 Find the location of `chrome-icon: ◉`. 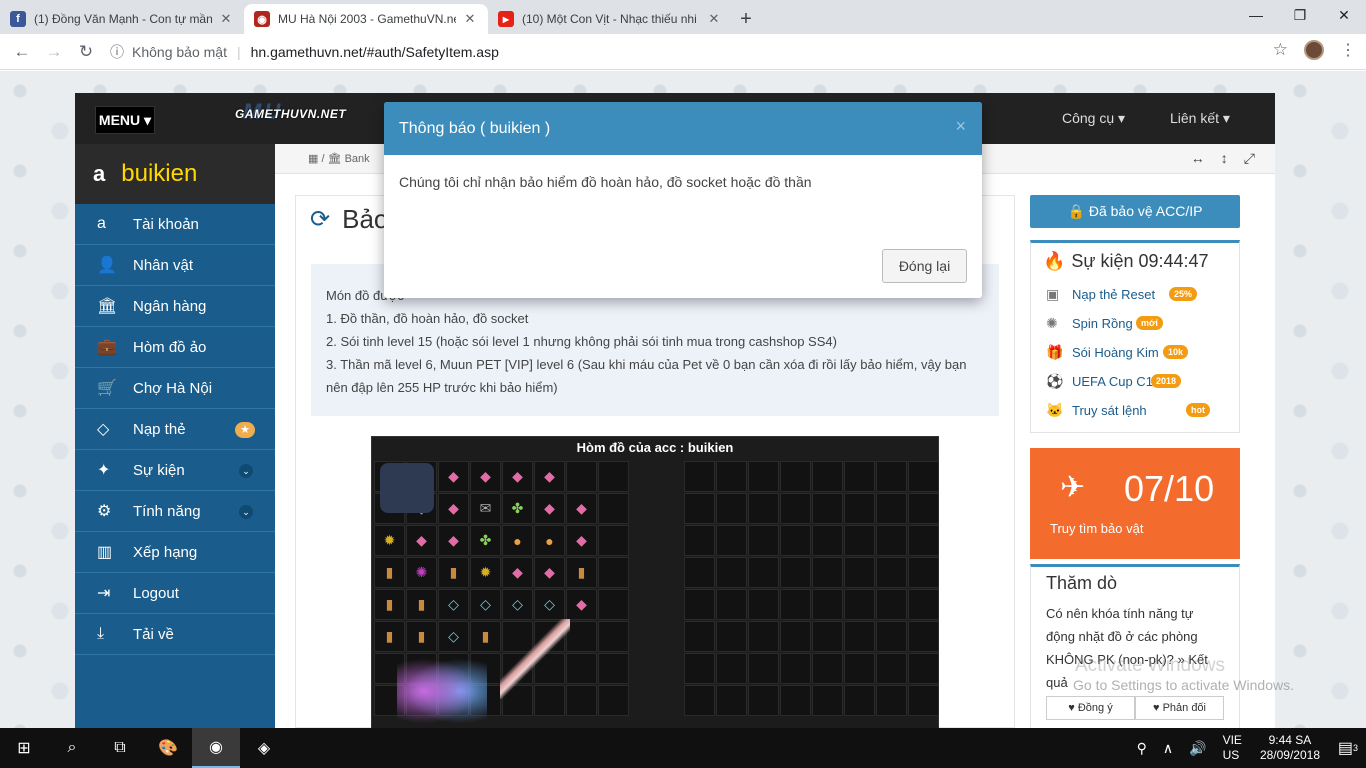

chrome-icon: ◉ is located at coordinates (216, 748).